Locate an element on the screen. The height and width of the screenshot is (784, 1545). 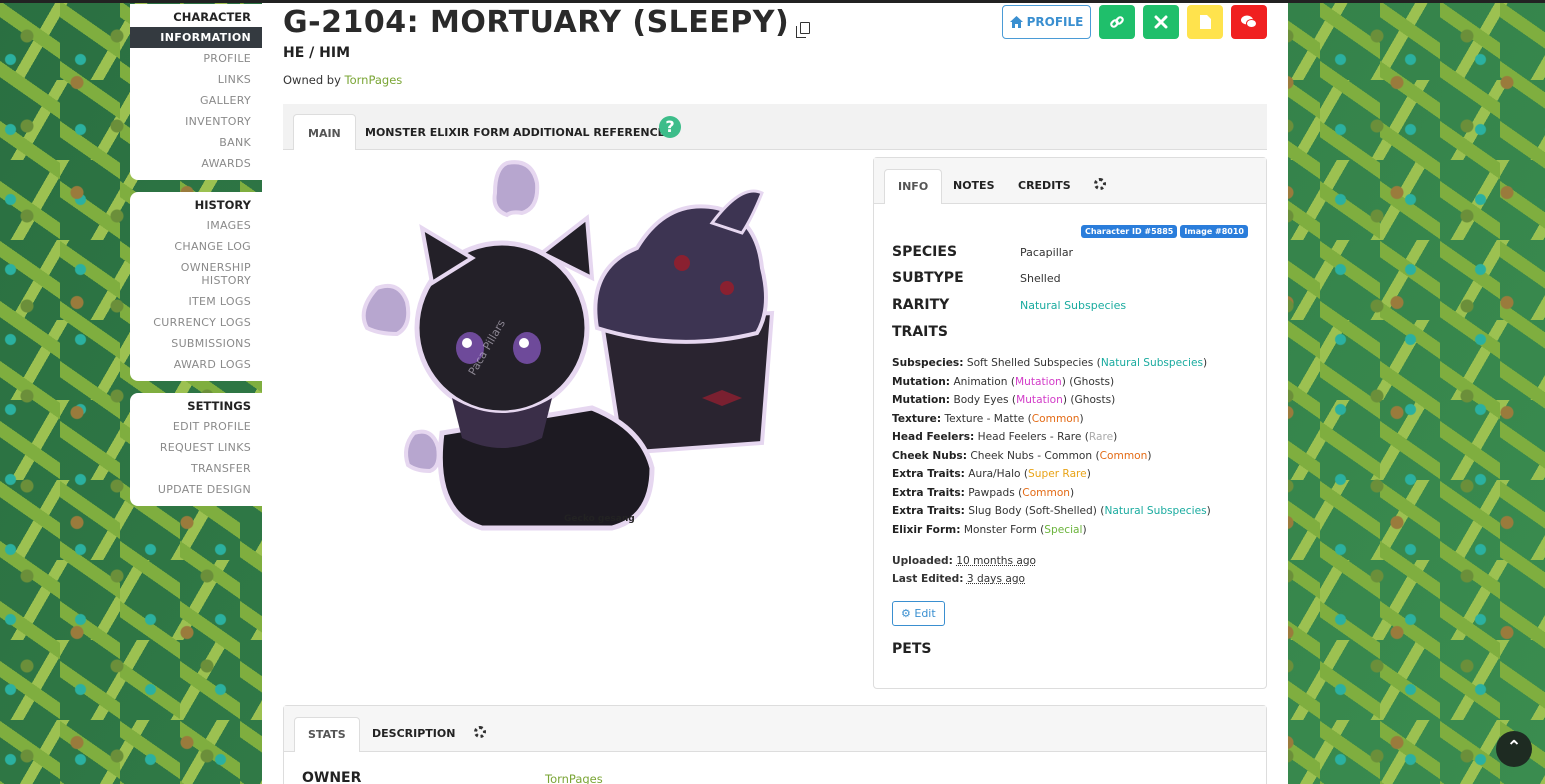
tab-description: DESCRIPTION is located at coordinates (413, 734).